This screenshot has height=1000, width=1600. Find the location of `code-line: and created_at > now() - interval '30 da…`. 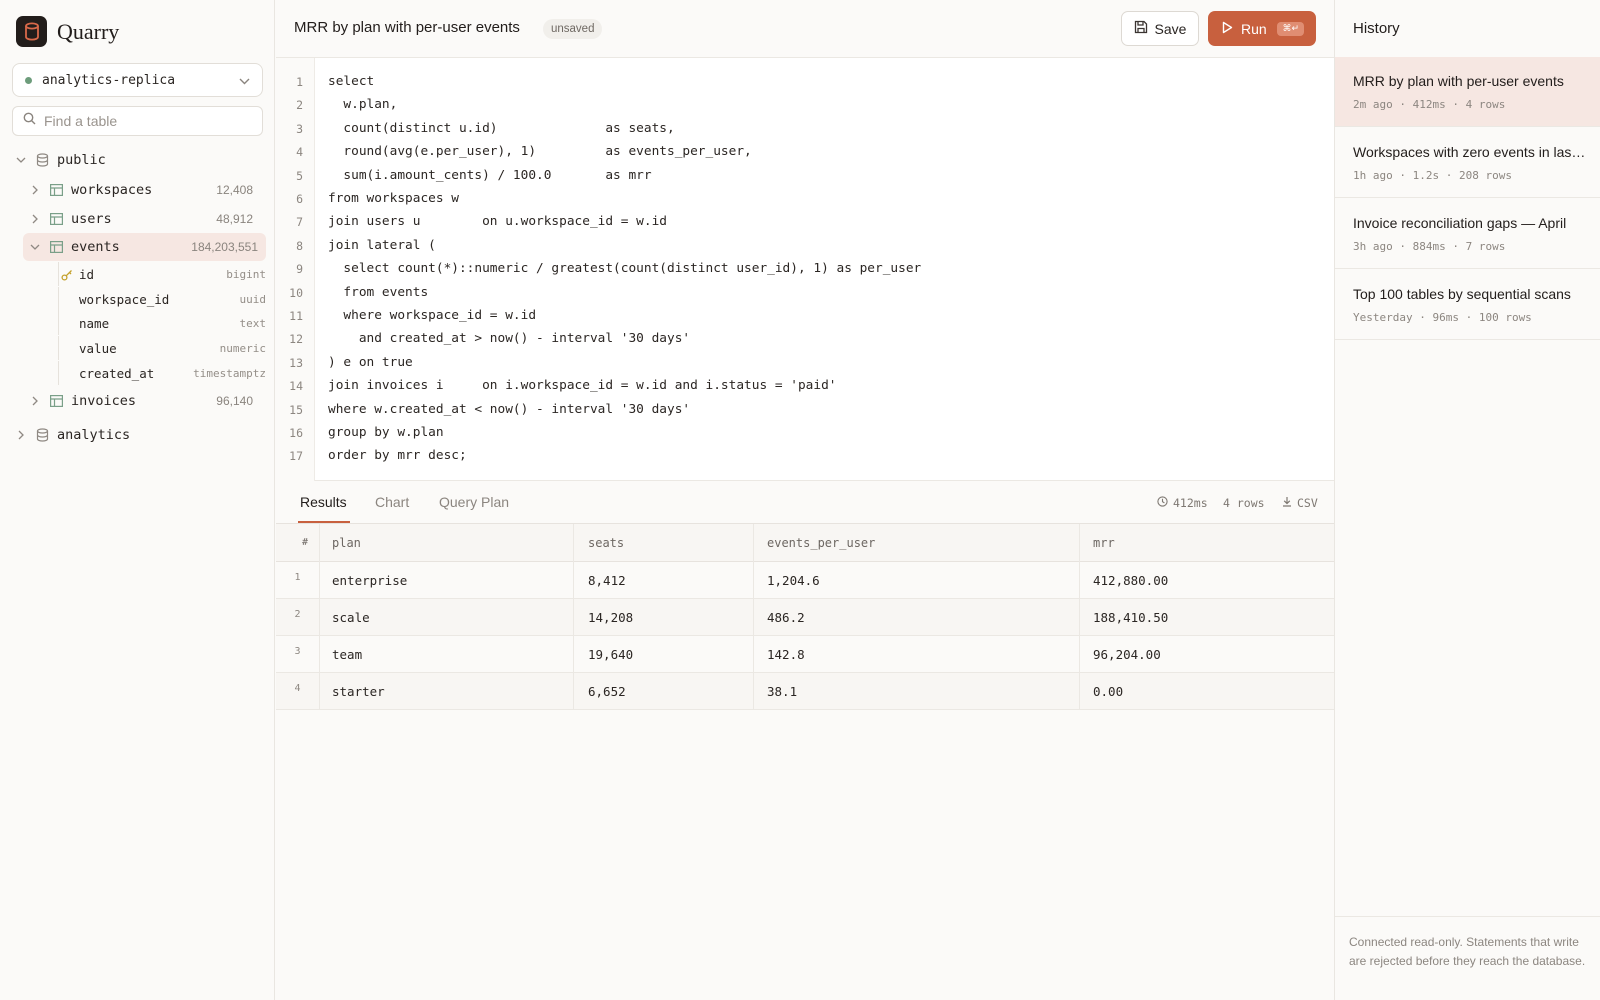

code-line: and created_at > now() - interval '30 da… is located at coordinates (509, 339).